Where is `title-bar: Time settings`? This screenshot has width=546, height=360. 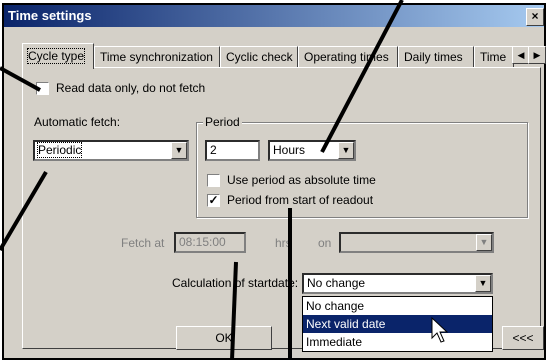 title-bar: Time settings is located at coordinates (274, 16).